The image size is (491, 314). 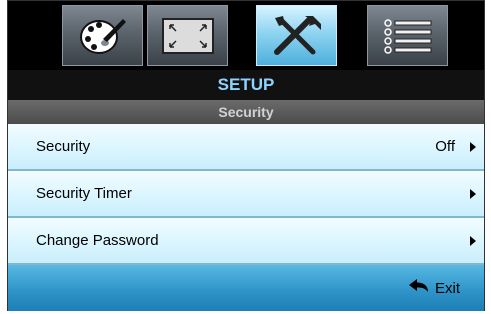 I want to click on menu-title-text: SETUP, so click(x=246, y=84).